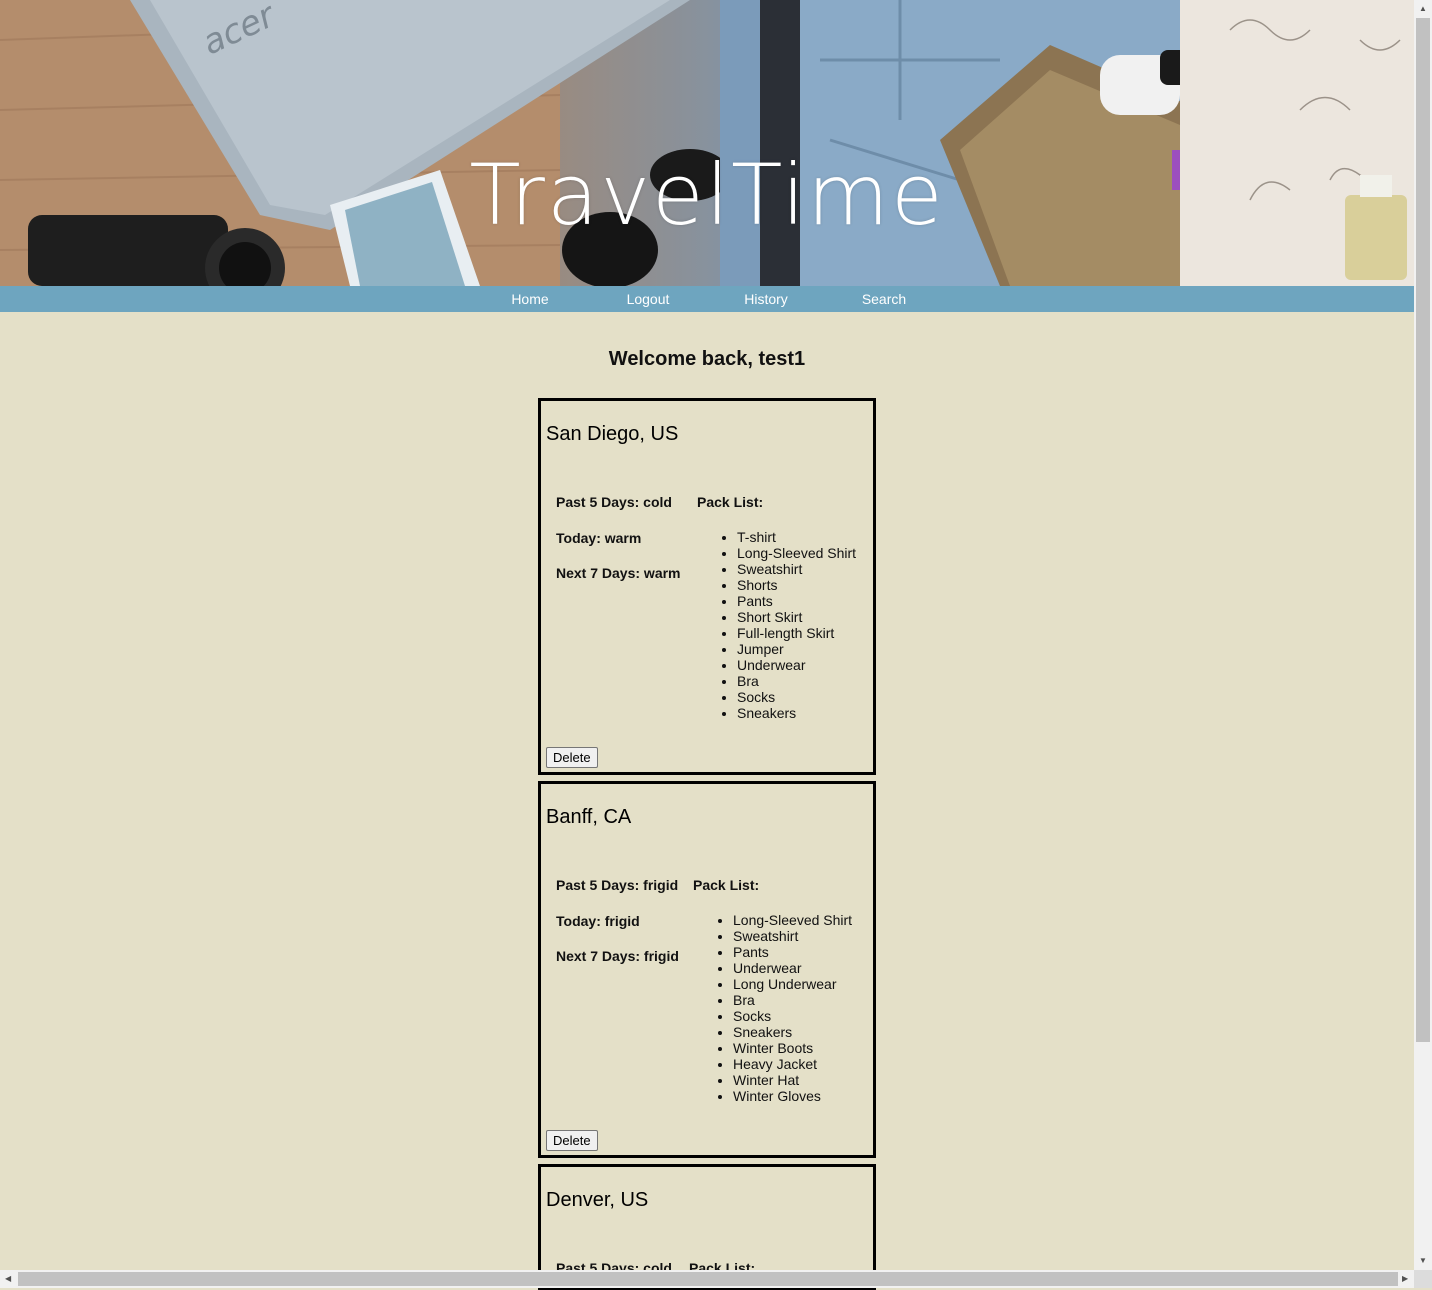 The height and width of the screenshot is (1290, 1432). What do you see at coordinates (1423, 9) in the screenshot?
I see `triangle-up-icon: ▲` at bounding box center [1423, 9].